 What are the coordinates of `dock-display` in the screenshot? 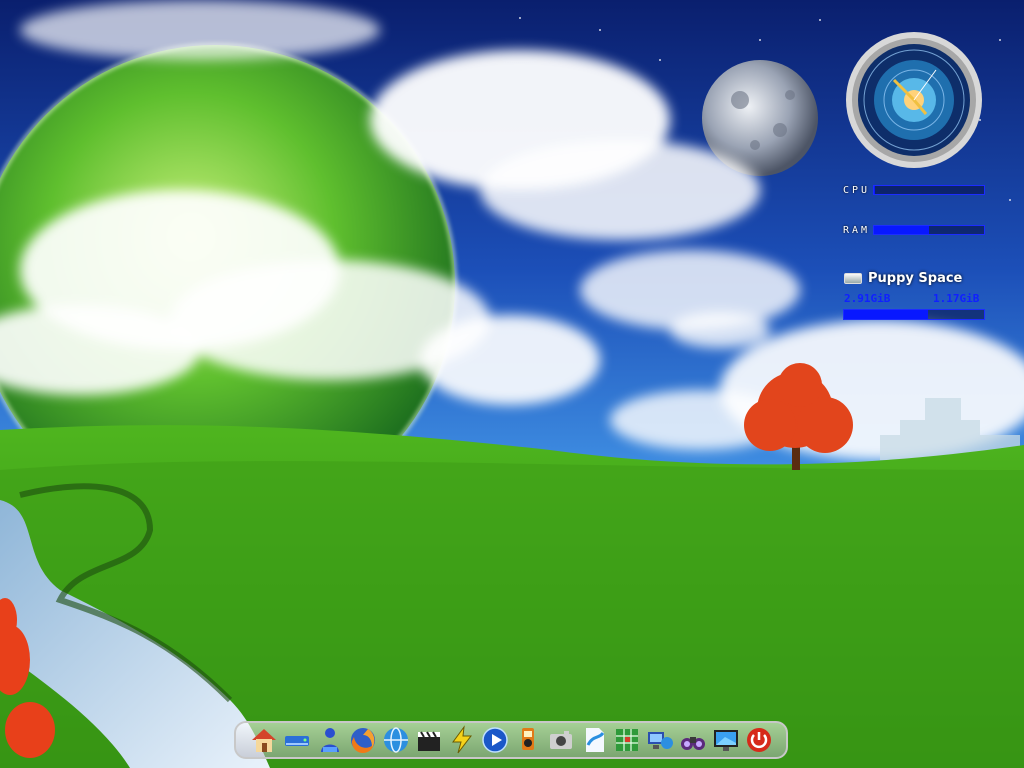 It's located at (726, 740).